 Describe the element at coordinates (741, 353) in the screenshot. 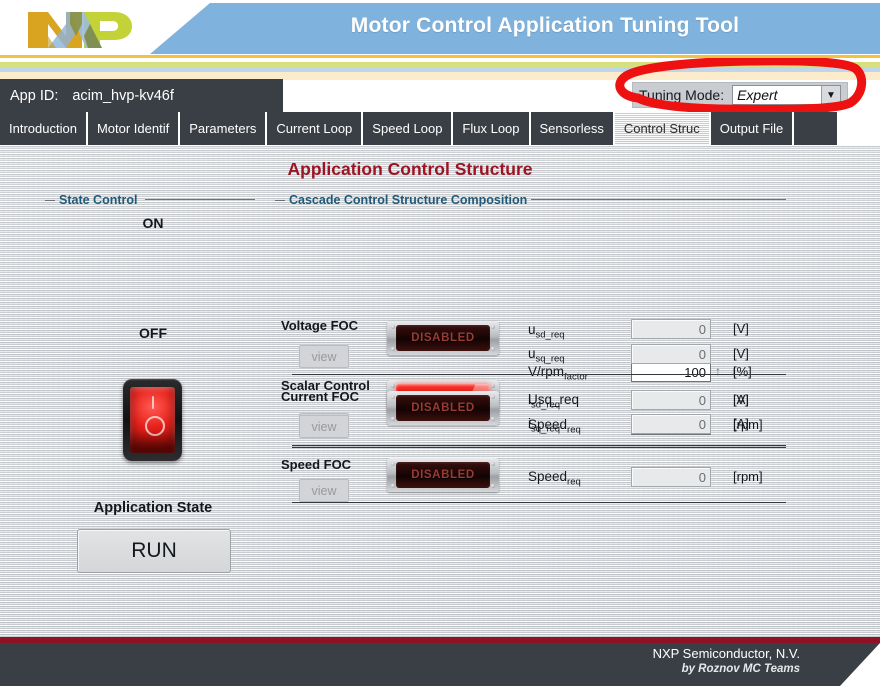

I see `unit-usq-req-foc: [V]` at that location.